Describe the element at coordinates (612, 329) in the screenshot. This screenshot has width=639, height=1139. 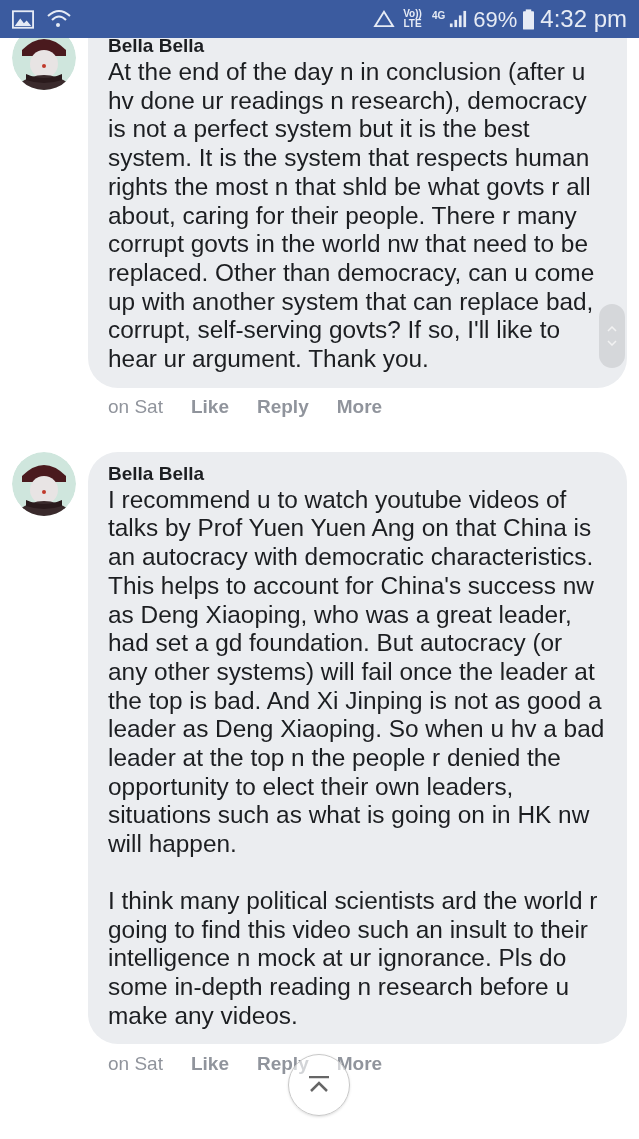
I see `chevron-up-icon` at that location.